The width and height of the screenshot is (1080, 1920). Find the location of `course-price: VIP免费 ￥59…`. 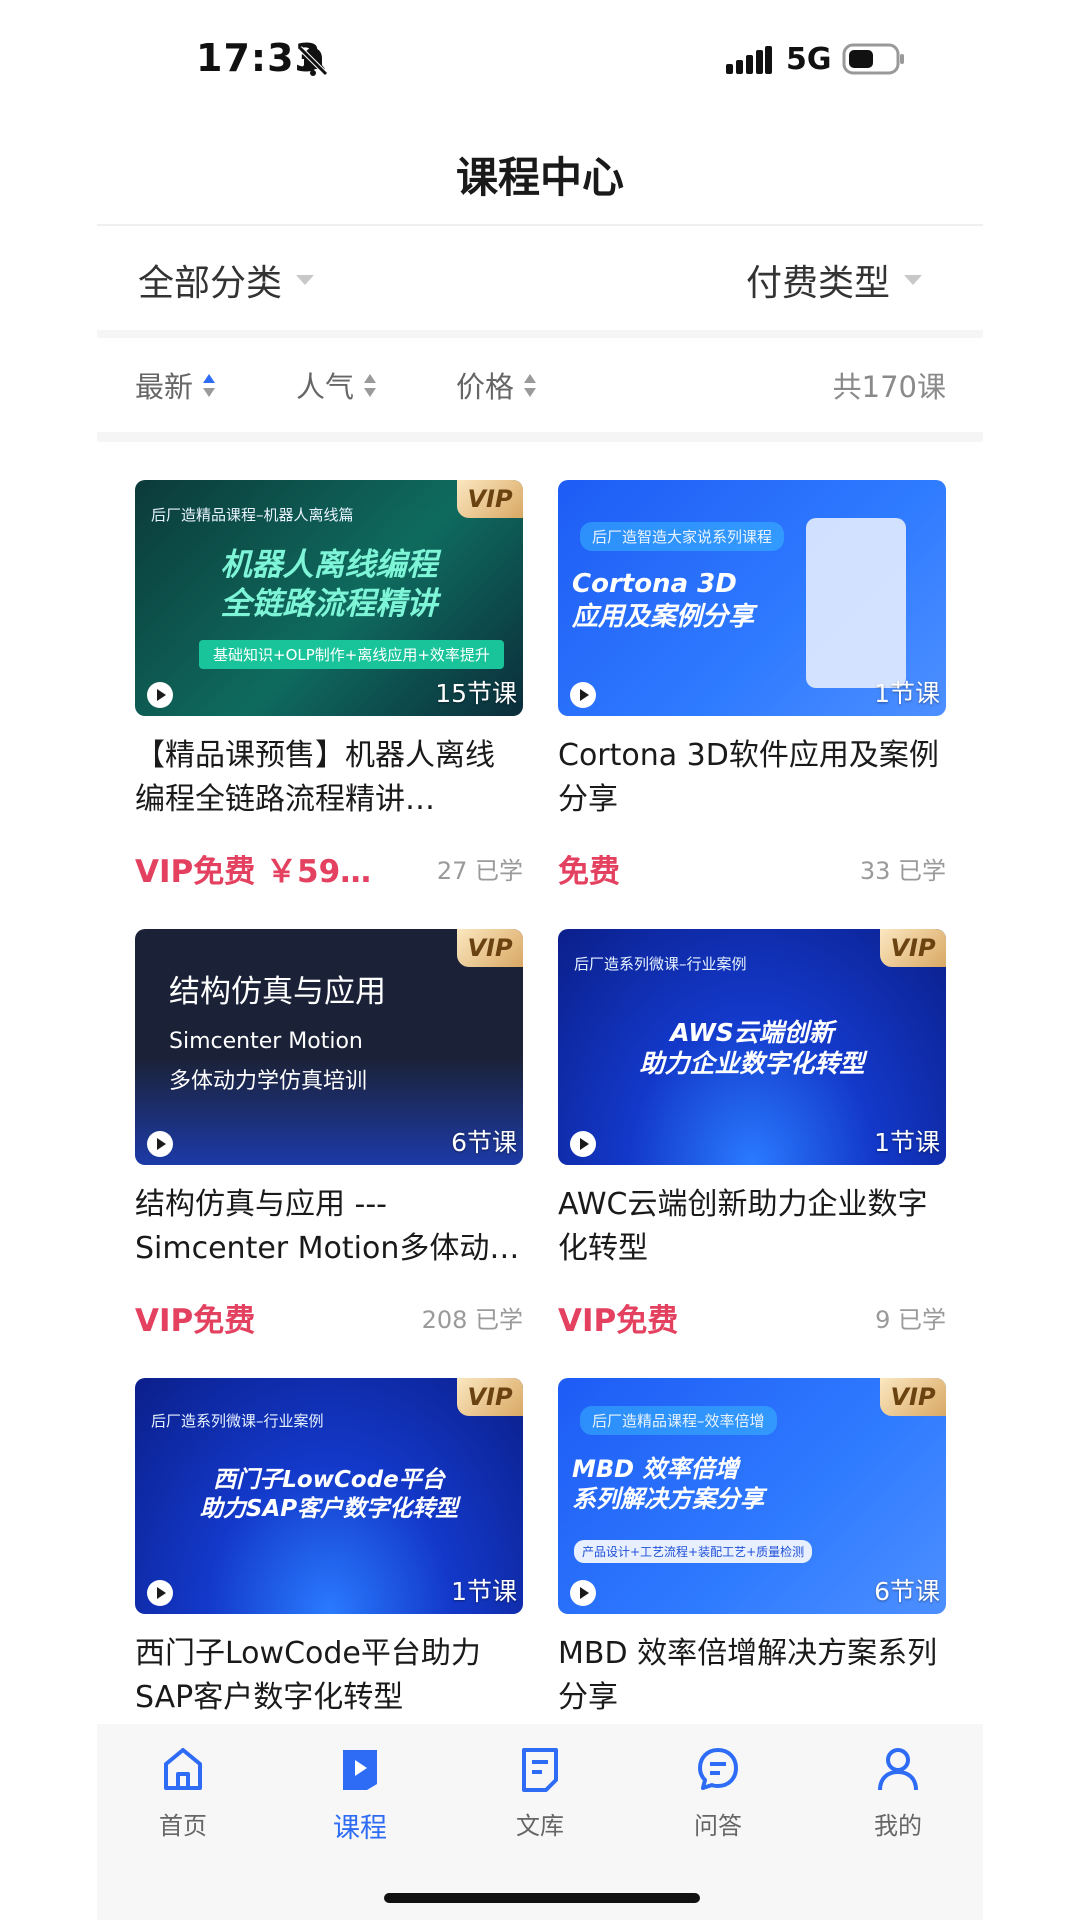

course-price: VIP免费 ￥59… is located at coordinates (253, 872).